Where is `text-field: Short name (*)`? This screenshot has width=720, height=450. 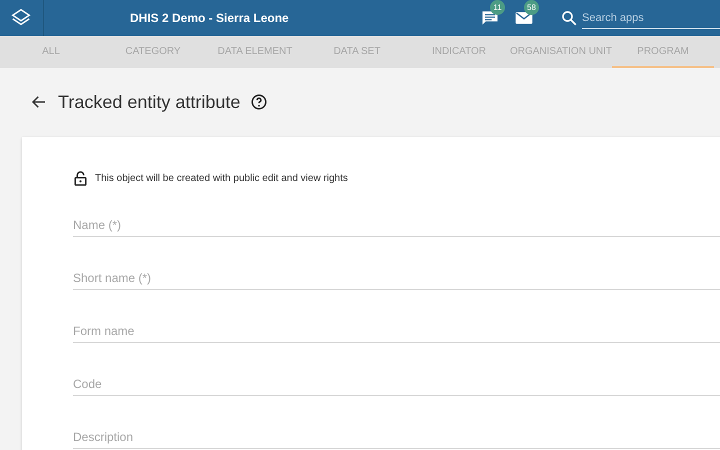
text-field: Short name (*) is located at coordinates (396, 279).